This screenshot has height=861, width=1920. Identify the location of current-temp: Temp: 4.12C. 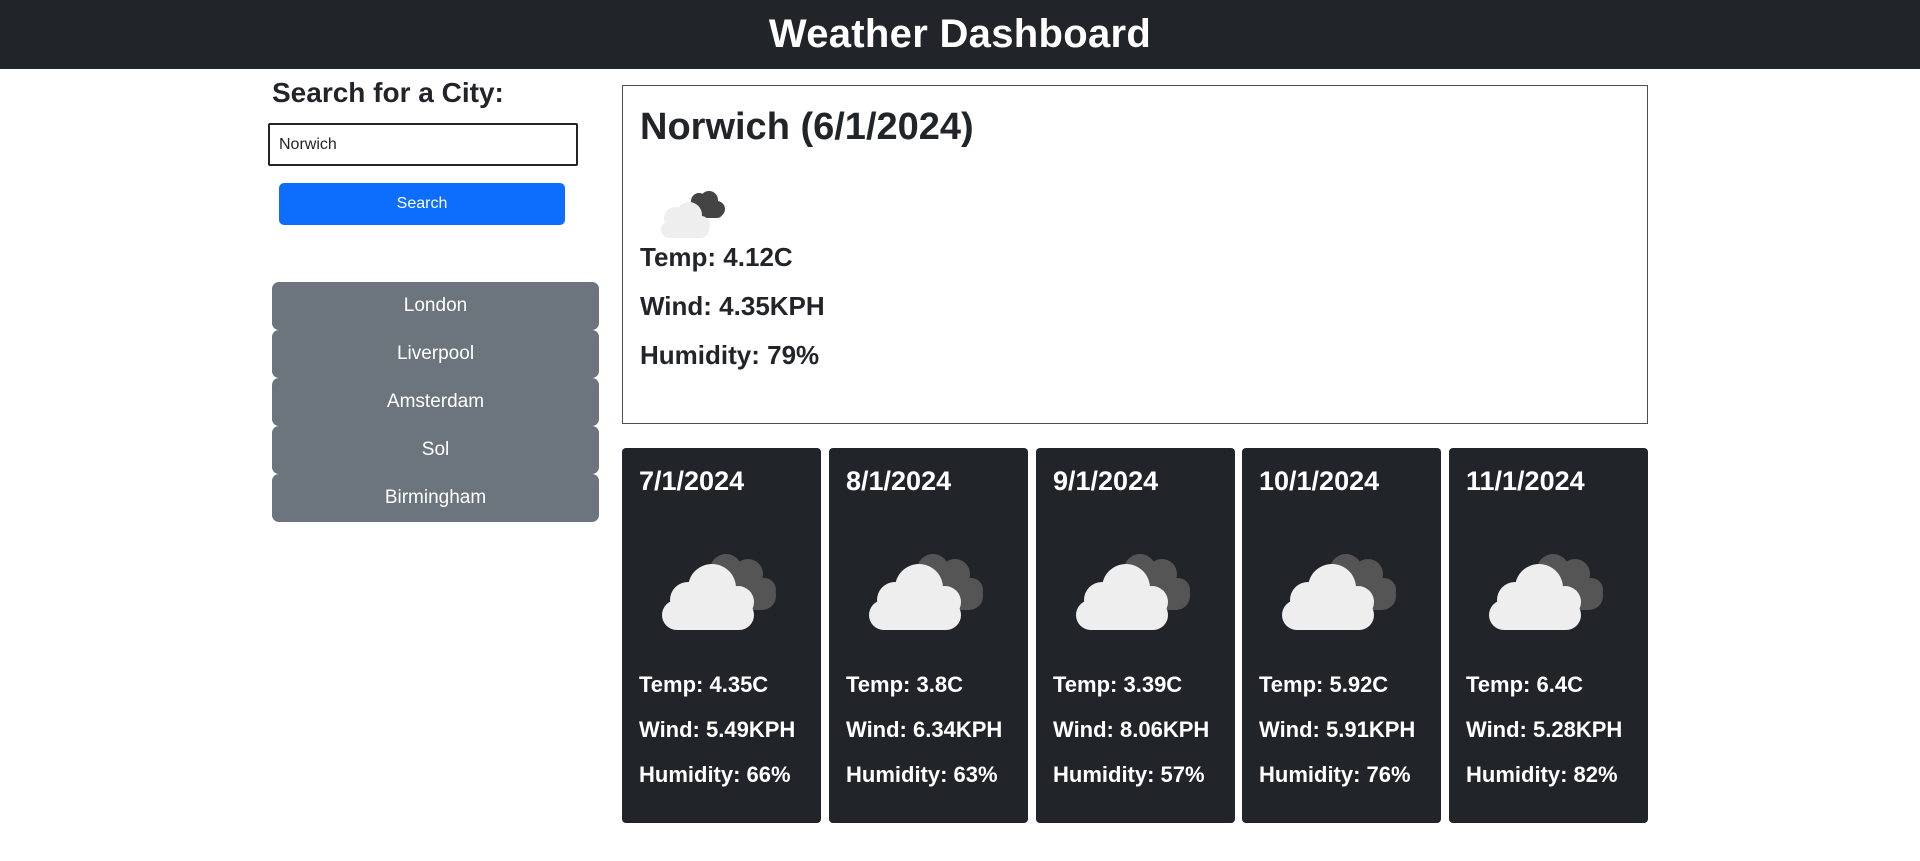
(716, 257).